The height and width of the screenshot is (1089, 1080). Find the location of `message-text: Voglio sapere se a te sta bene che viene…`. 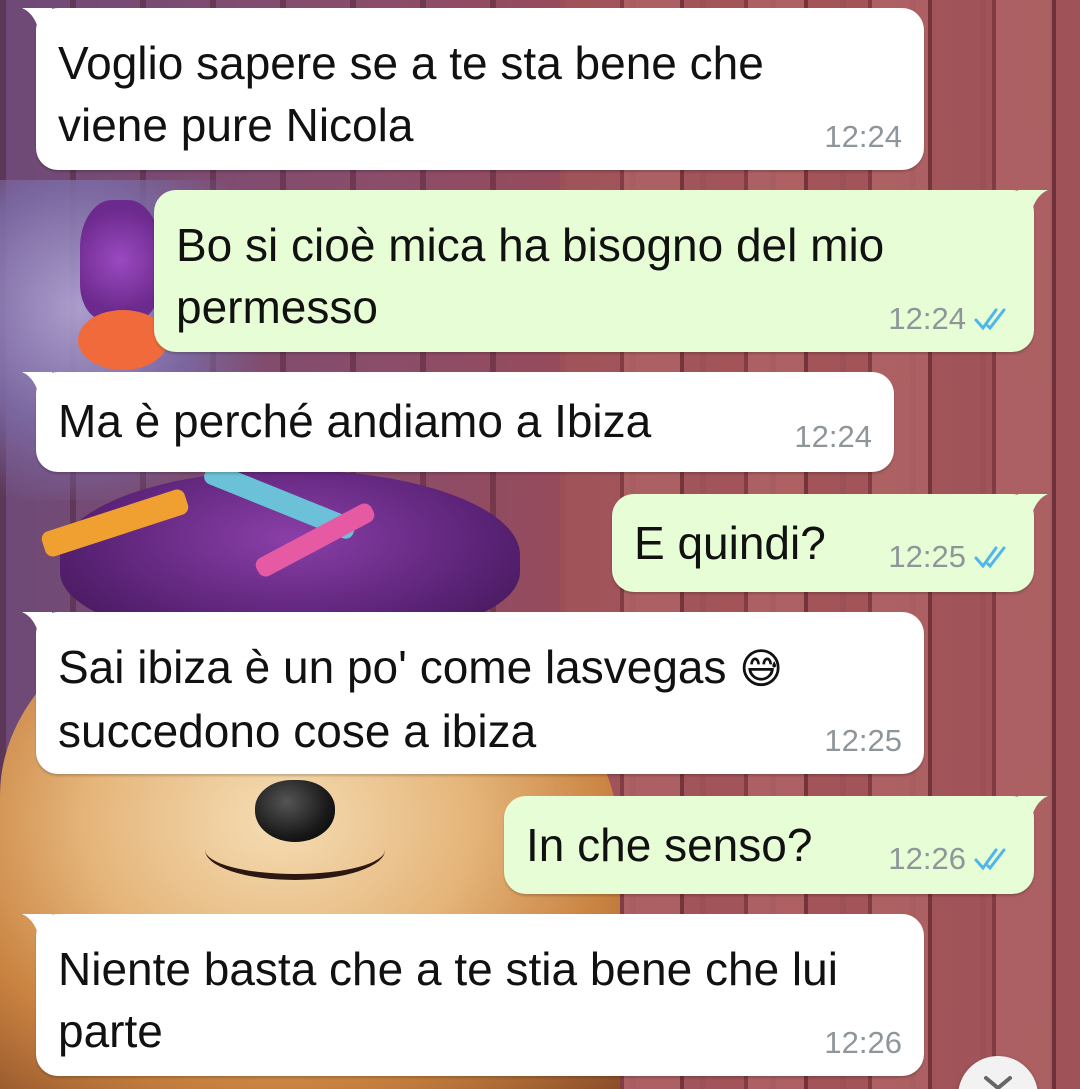

message-text: Voglio sapere se a te sta bene che viene… is located at coordinates (417, 94).